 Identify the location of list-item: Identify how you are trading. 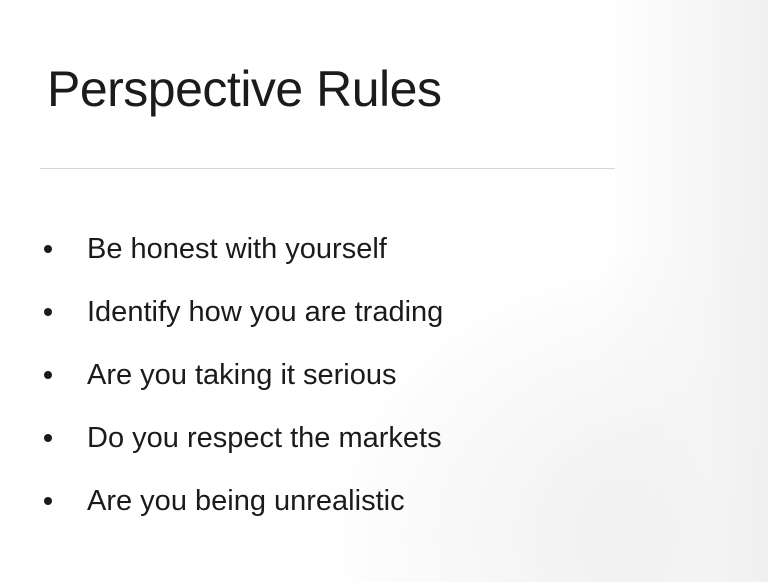
(243, 312).